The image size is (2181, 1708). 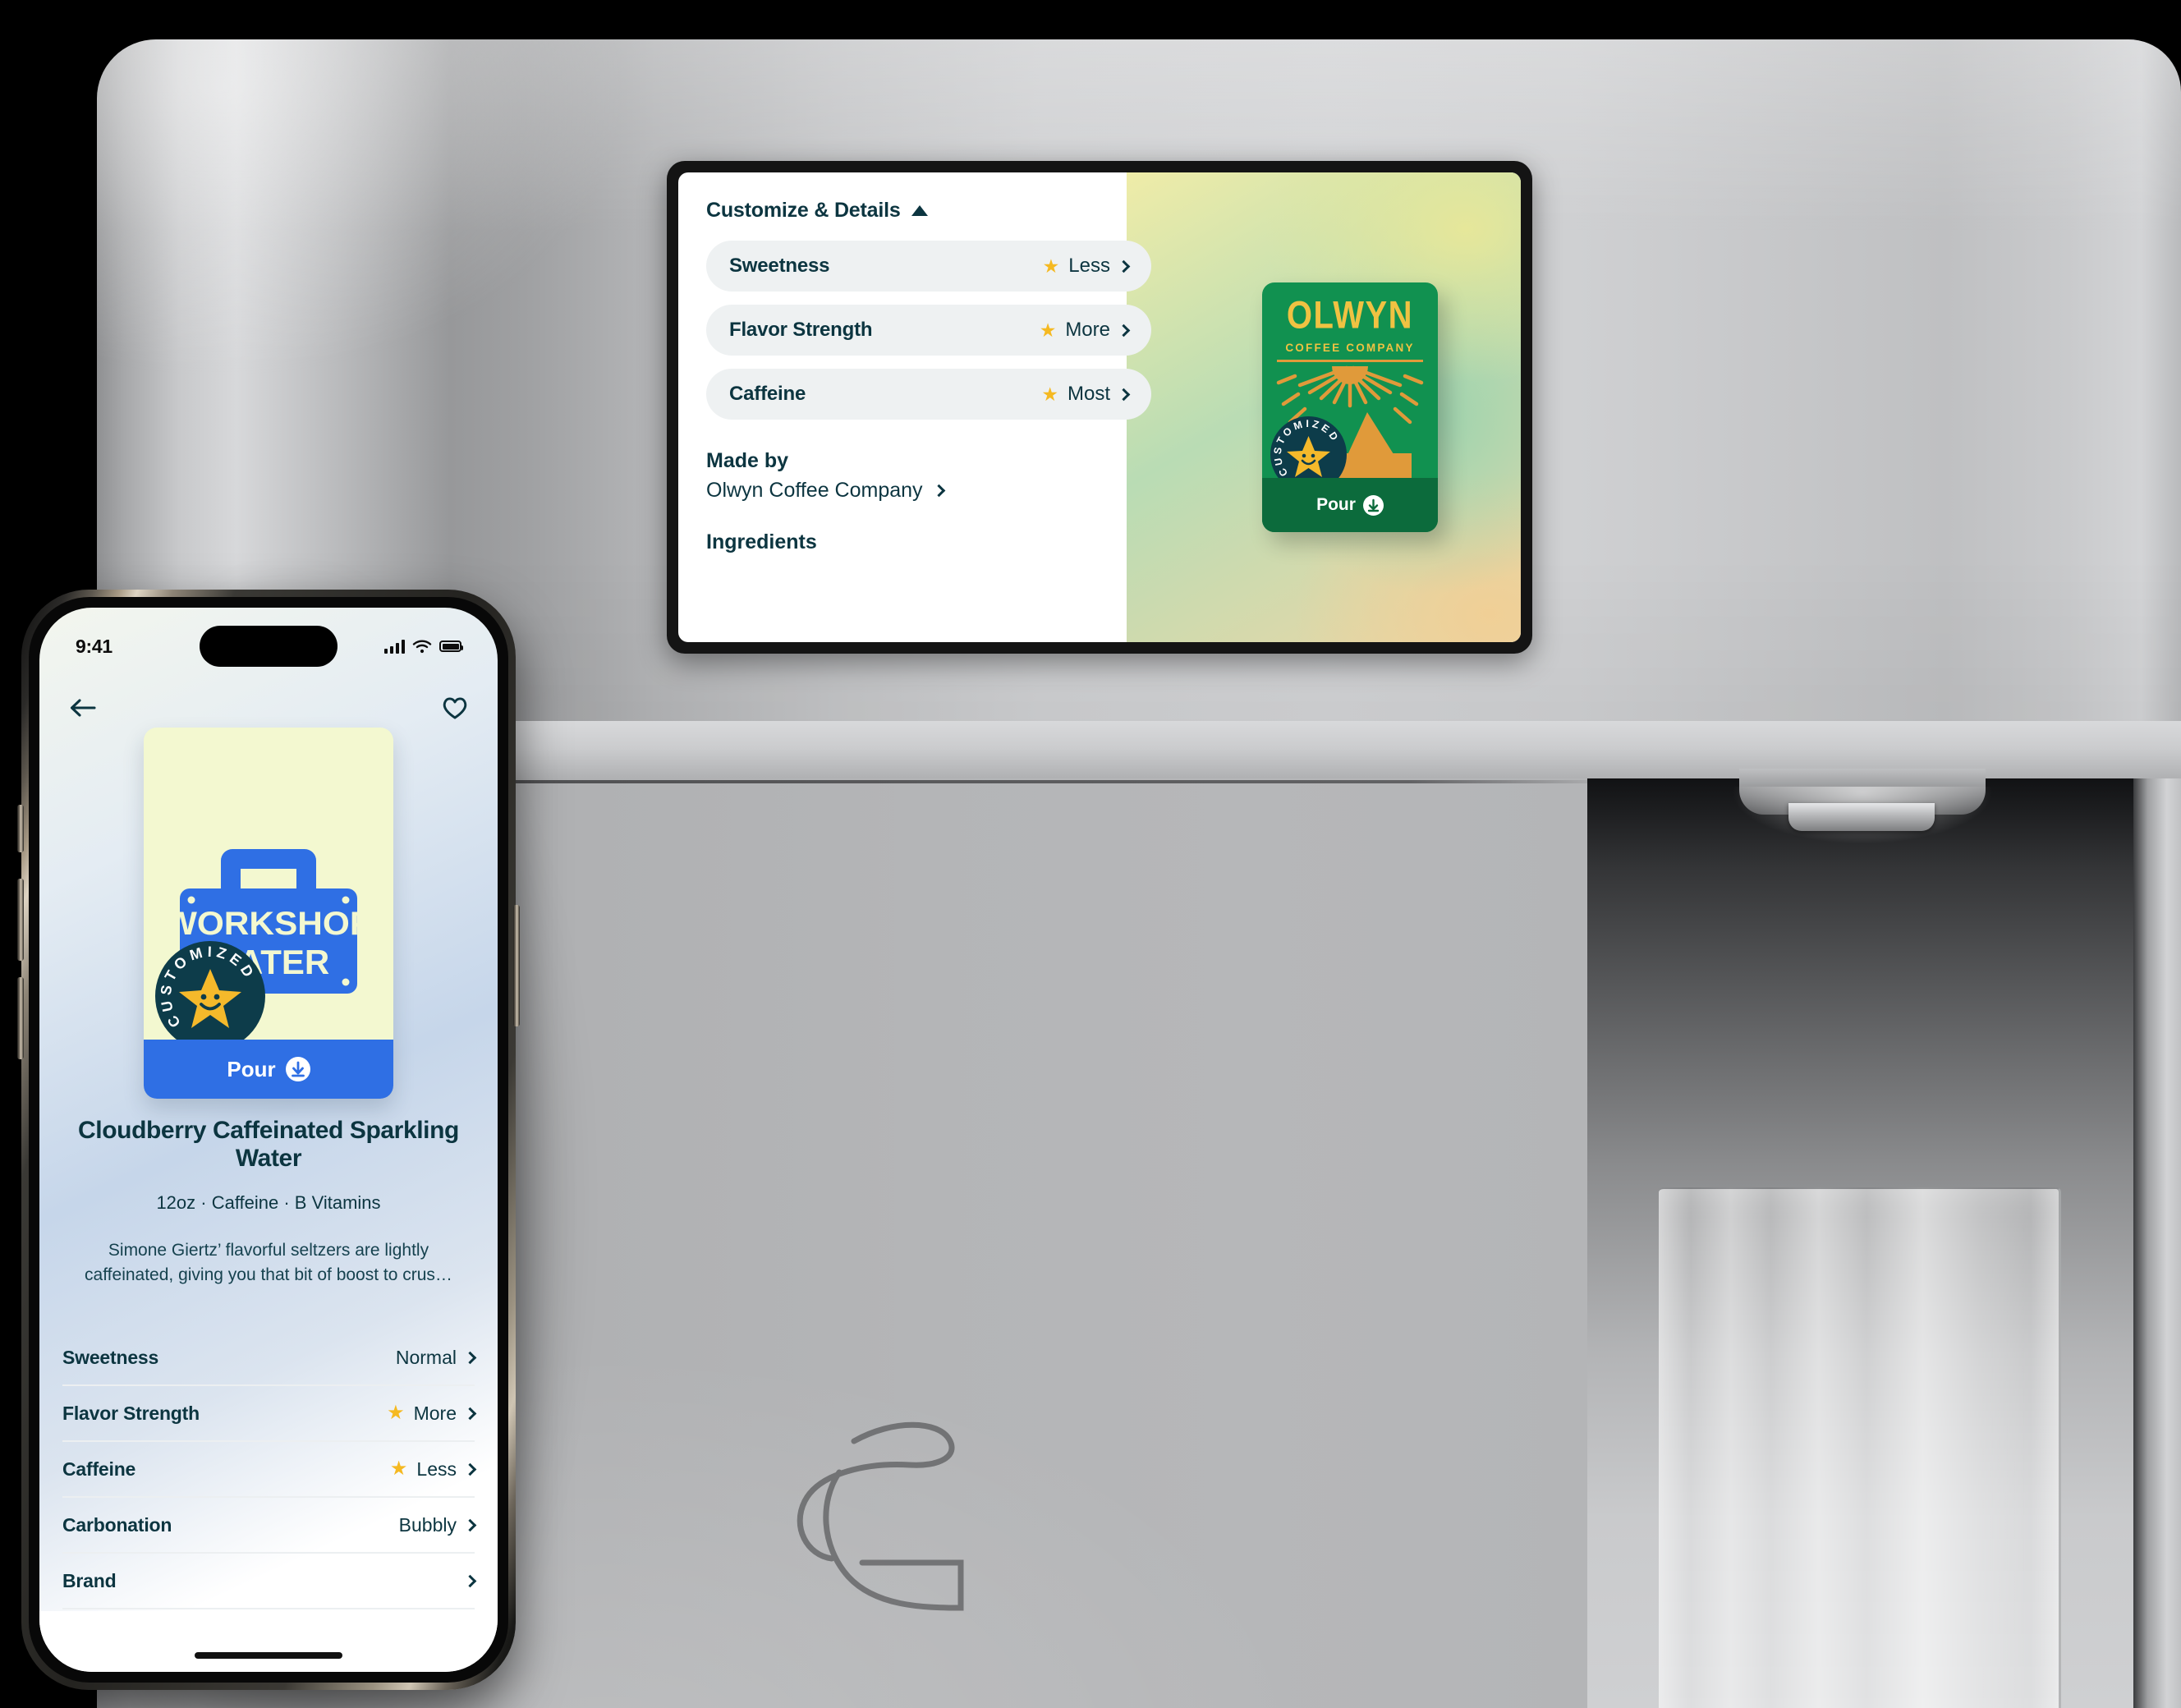 What do you see at coordinates (1350, 348) in the screenshot?
I see `olwyn-brand-subtitle: COFFEE COMPANY` at bounding box center [1350, 348].